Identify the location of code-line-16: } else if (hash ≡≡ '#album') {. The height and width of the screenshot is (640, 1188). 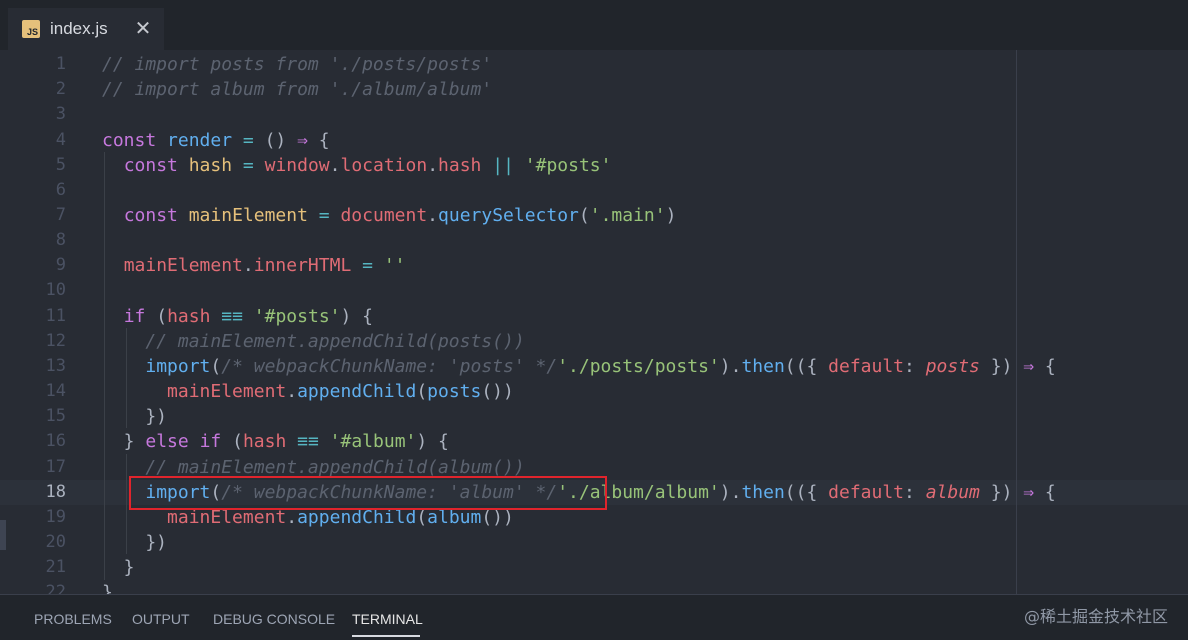
(275, 441).